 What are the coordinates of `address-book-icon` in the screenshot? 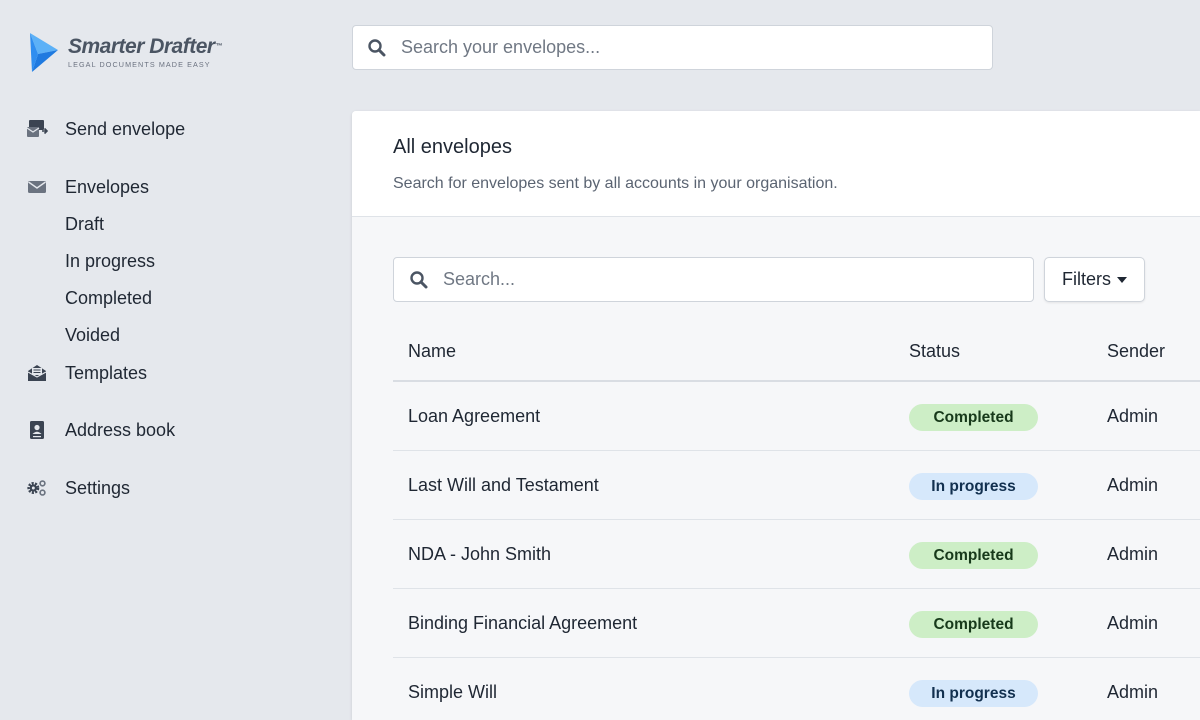 It's located at (37, 430).